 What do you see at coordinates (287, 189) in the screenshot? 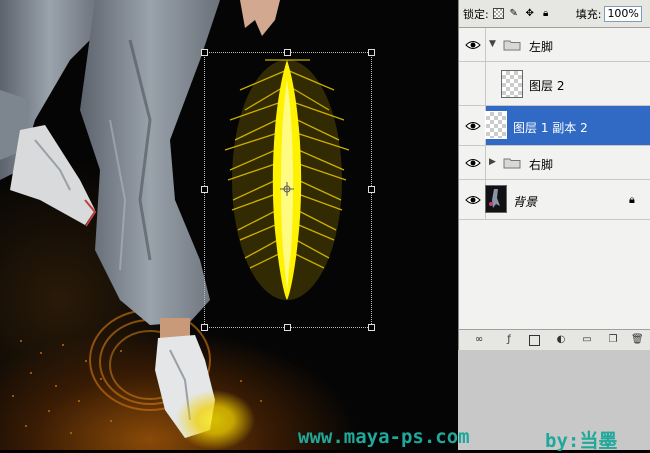
I see `transform-center-icon` at bounding box center [287, 189].